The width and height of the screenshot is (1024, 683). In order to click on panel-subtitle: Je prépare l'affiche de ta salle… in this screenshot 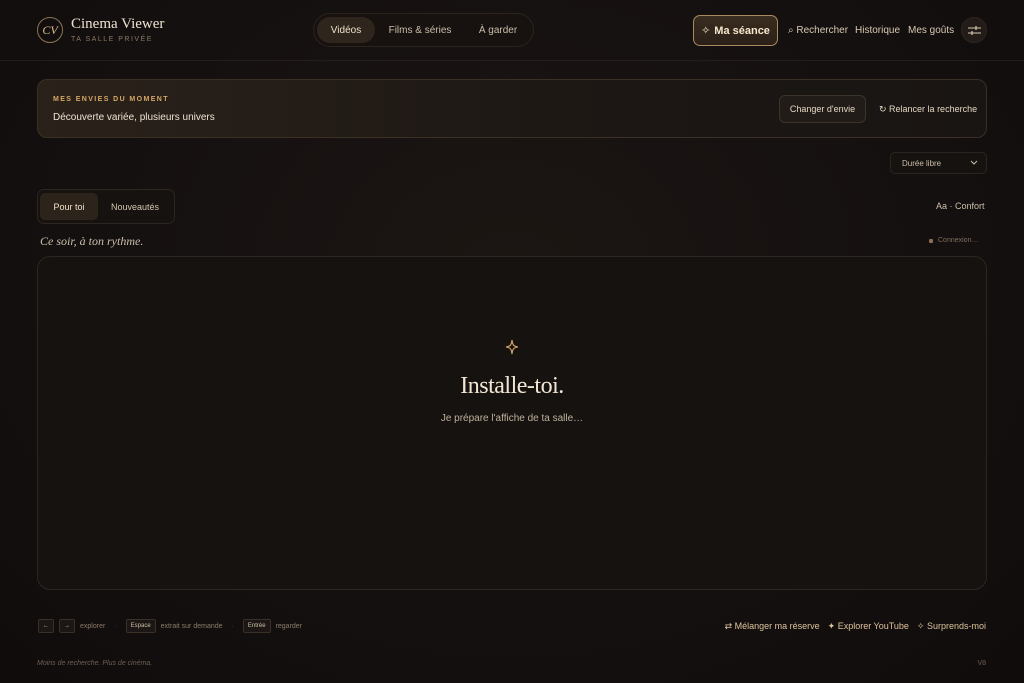, I will do `click(512, 418)`.